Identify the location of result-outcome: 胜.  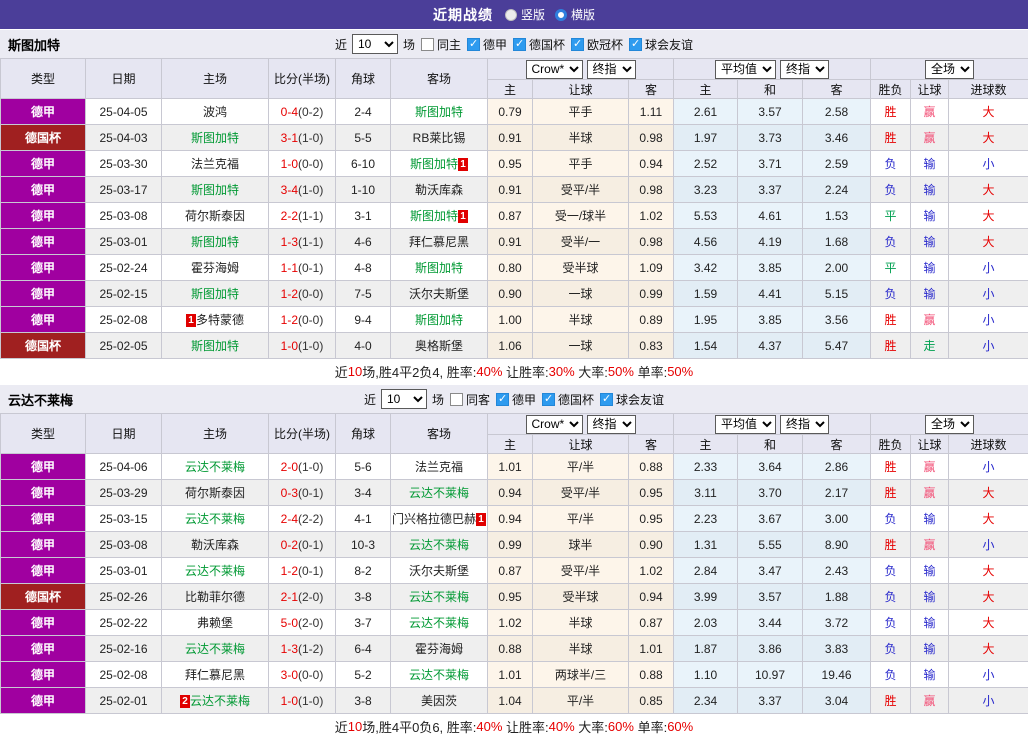
(891, 138).